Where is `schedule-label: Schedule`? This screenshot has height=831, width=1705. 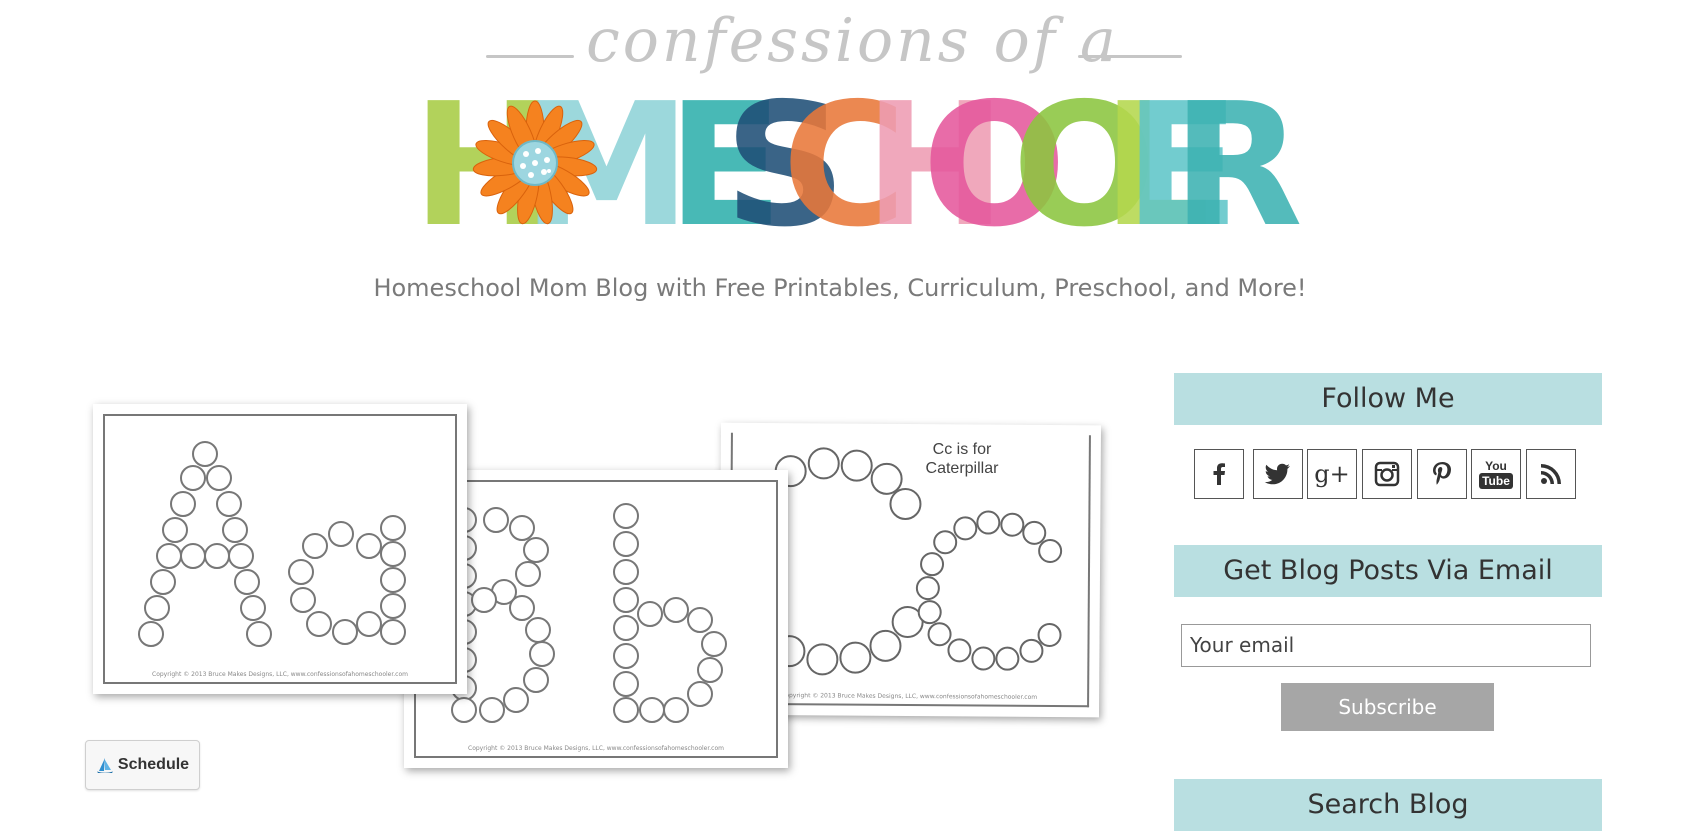
schedule-label: Schedule is located at coordinates (153, 764).